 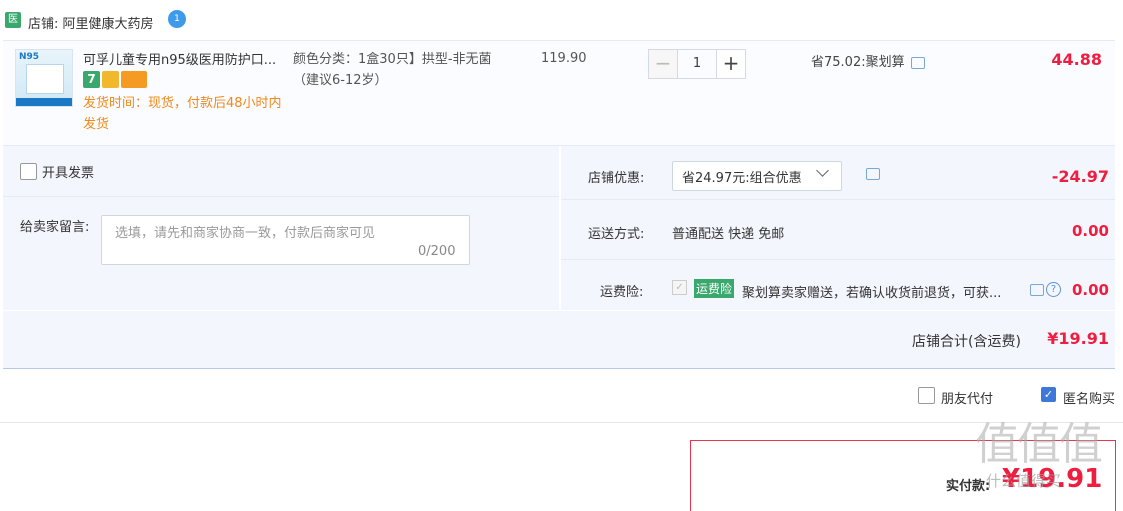 I want to click on store-discount-value: -24.97, so click(x=1080, y=176).